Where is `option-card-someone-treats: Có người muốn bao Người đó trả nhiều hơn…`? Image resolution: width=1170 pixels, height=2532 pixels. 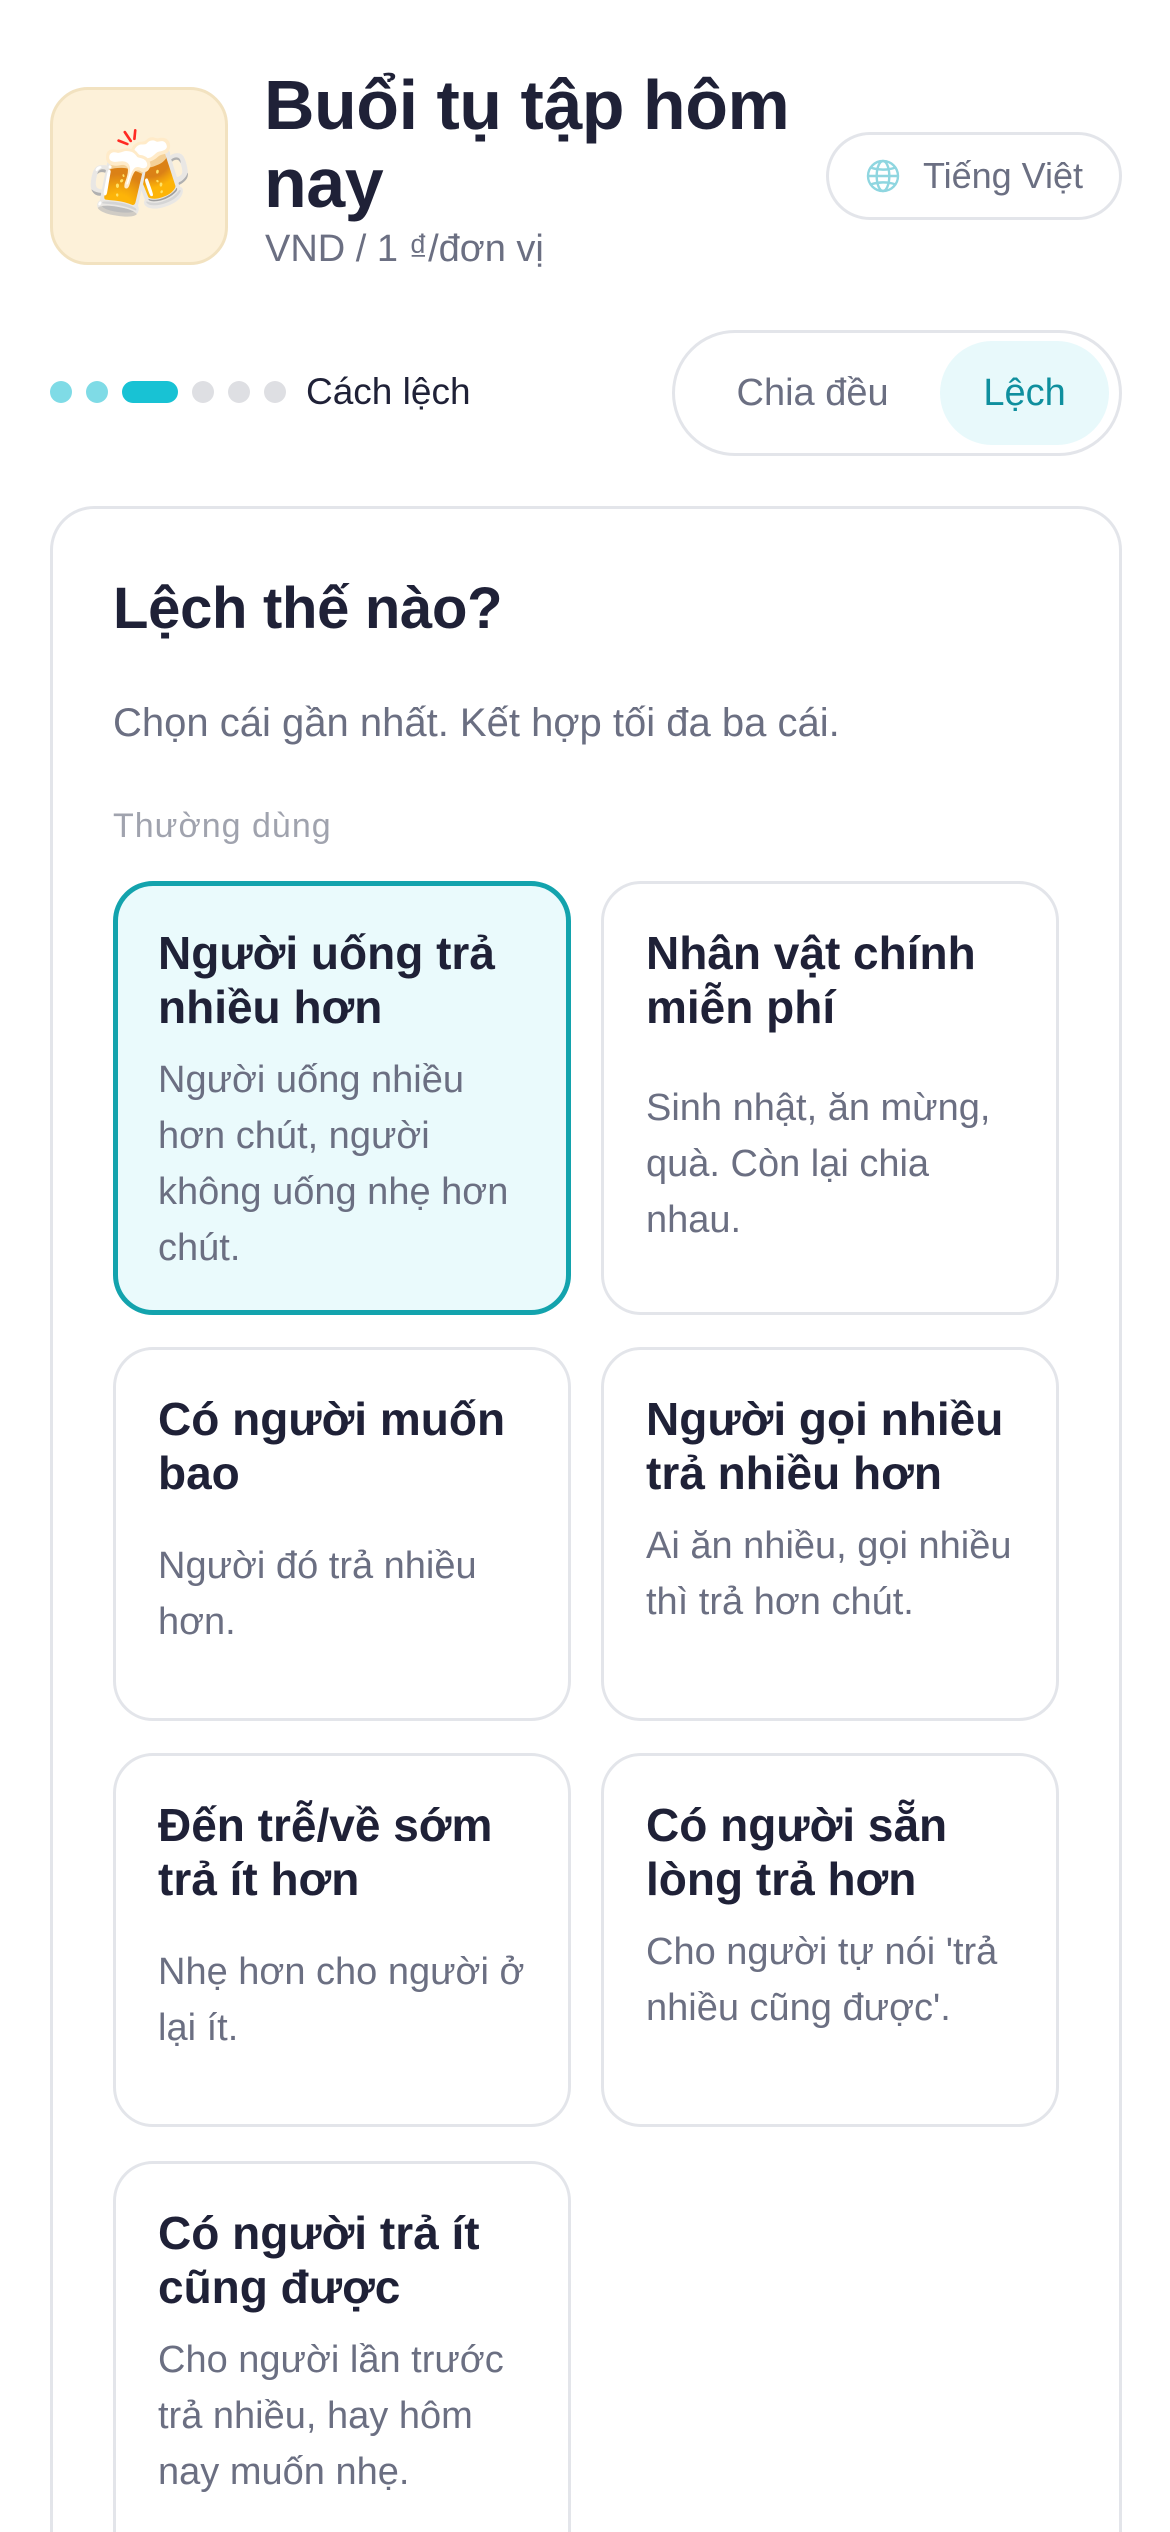
option-card-someone-treats: Có người muốn bao Người đó trả nhiều hơn… is located at coordinates (342, 1534).